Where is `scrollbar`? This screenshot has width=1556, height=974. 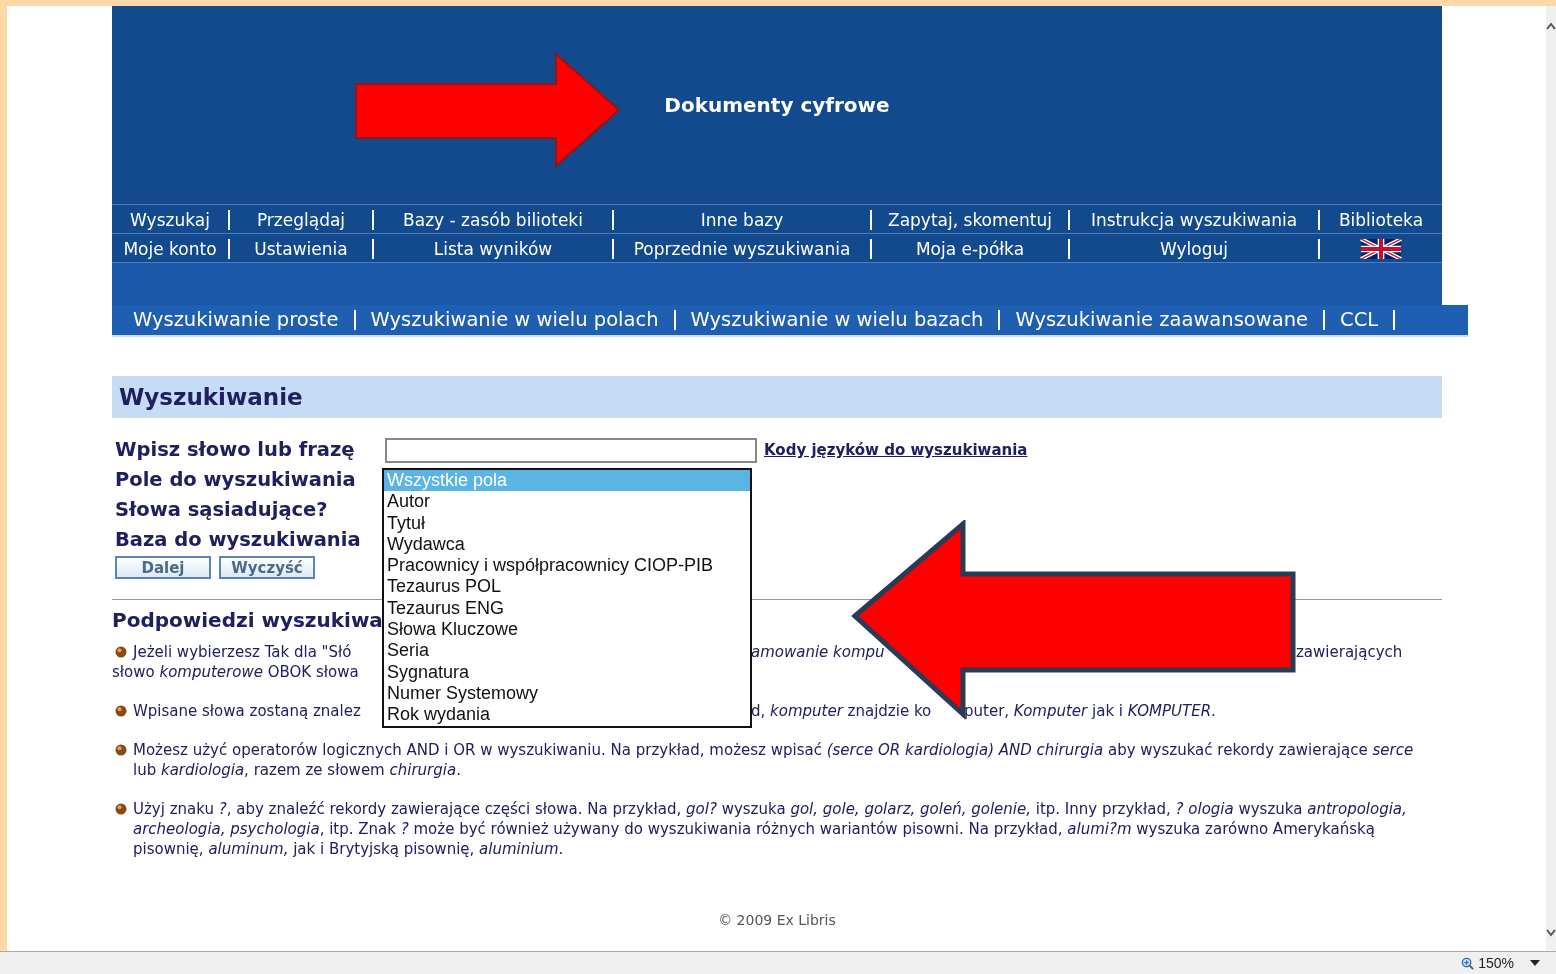 scrollbar is located at coordinates (1551, 478).